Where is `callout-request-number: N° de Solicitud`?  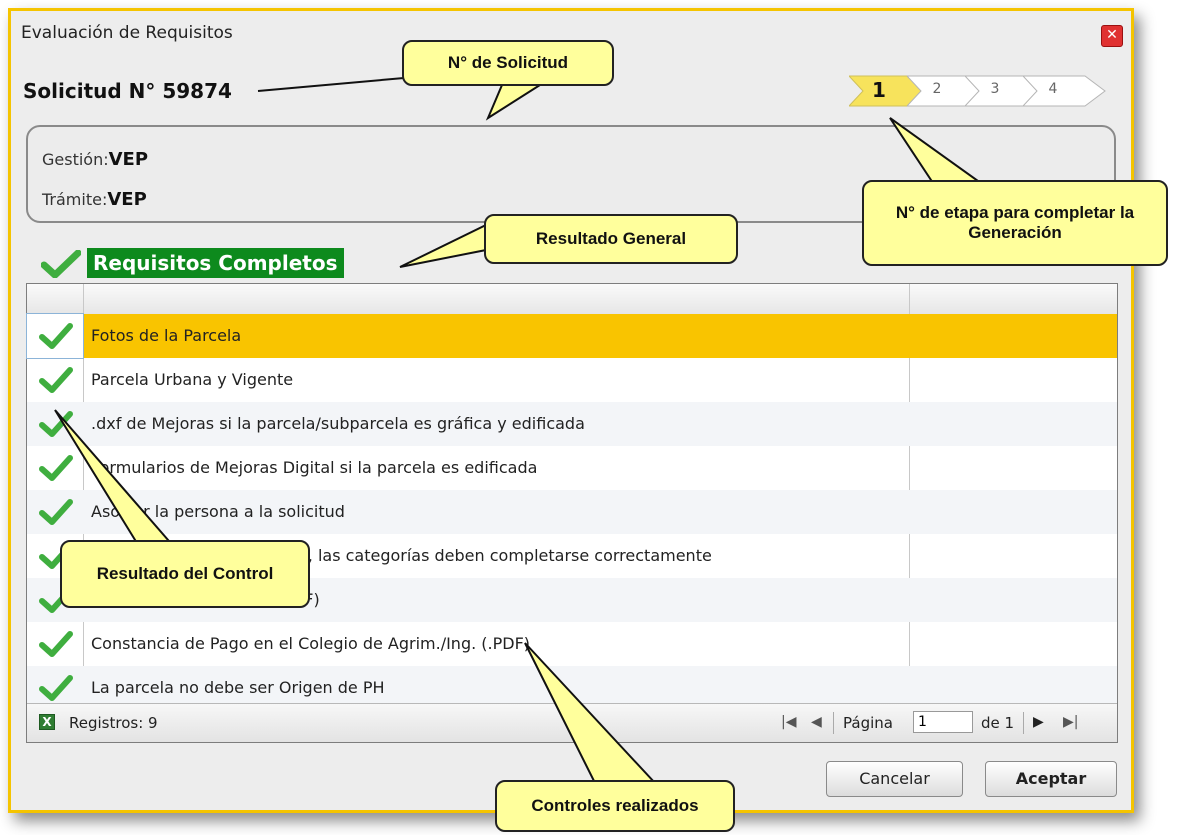 callout-request-number: N° de Solicitud is located at coordinates (508, 63).